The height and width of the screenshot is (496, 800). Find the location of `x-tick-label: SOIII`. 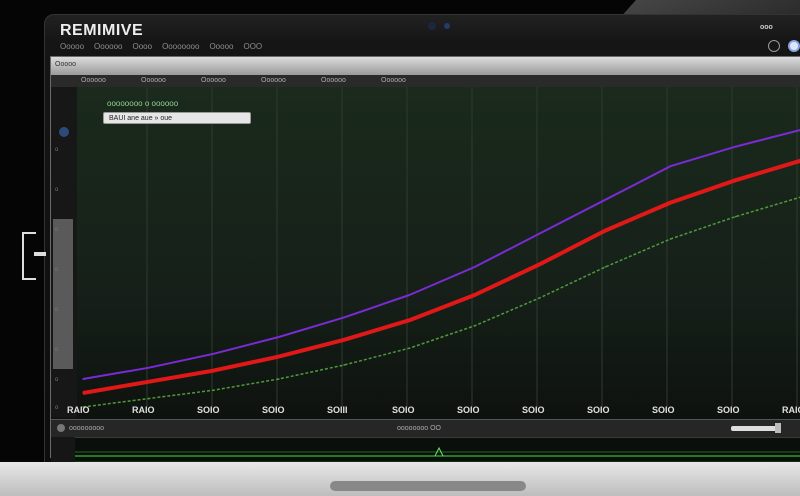

x-tick-label: SOIII is located at coordinates (337, 410).